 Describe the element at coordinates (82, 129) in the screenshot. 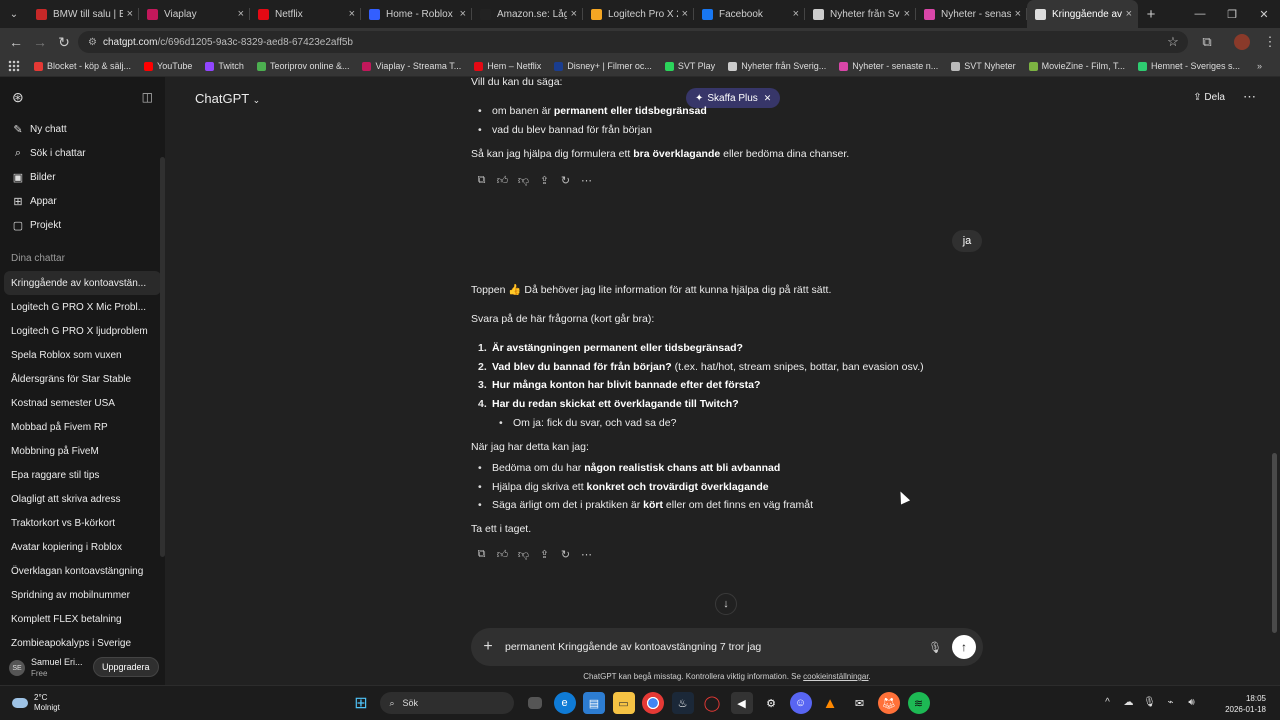

I see `sidebar-item-edit: ✎ Ny chatt` at that location.